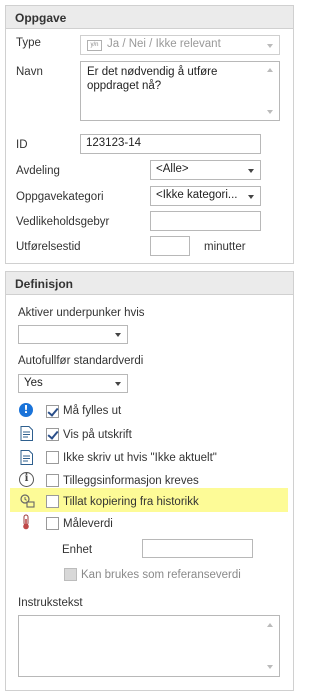 The width and height of the screenshot is (320, 691). I want to click on autofullfor-value: Yes, so click(33, 383).